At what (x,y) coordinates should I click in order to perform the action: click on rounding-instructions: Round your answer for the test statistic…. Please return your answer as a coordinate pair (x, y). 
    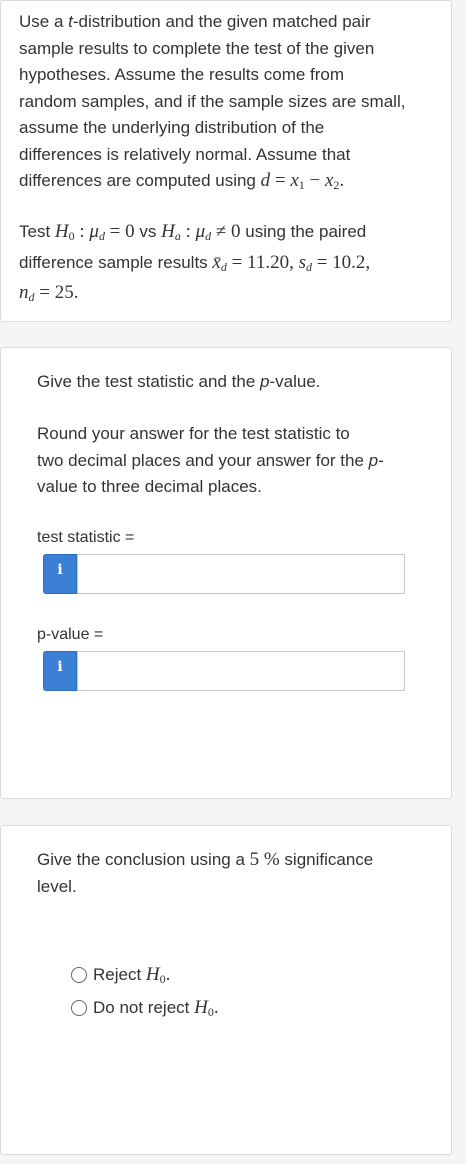
    Looking at the image, I should click on (237, 461).